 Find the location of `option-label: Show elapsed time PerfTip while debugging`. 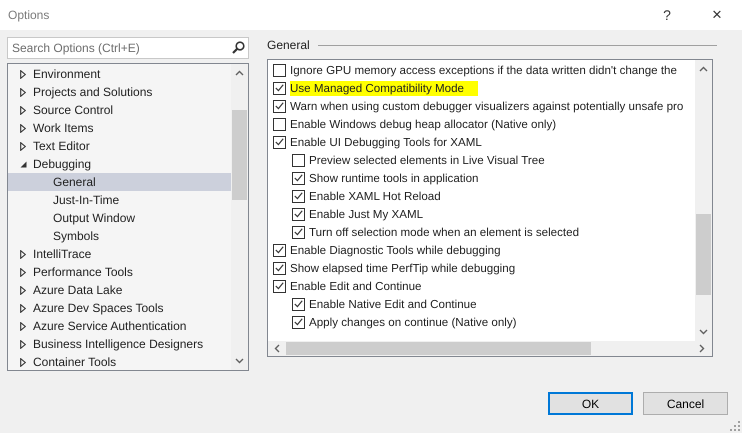

option-label: Show elapsed time PerfTip while debugging is located at coordinates (403, 268).